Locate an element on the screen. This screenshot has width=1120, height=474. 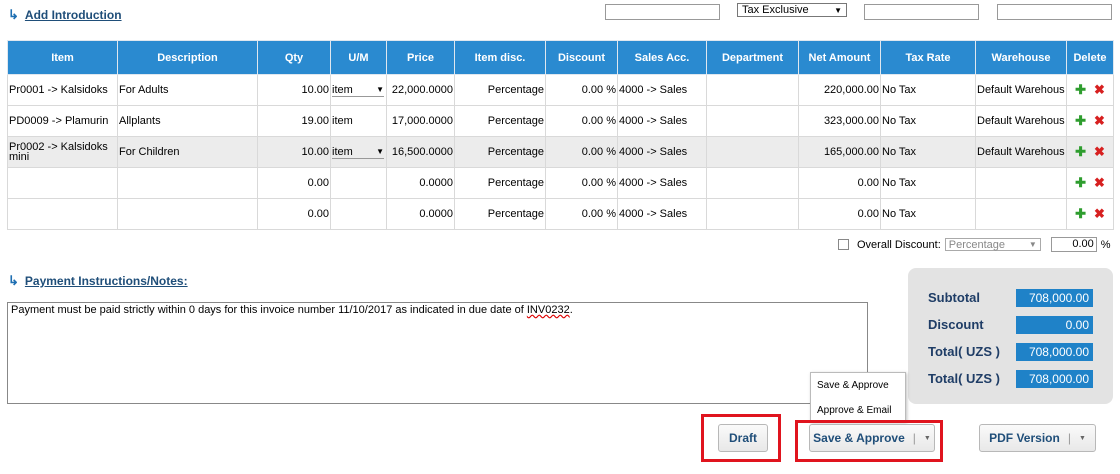
col-header-tax-rate: Tax Rate is located at coordinates (928, 57).